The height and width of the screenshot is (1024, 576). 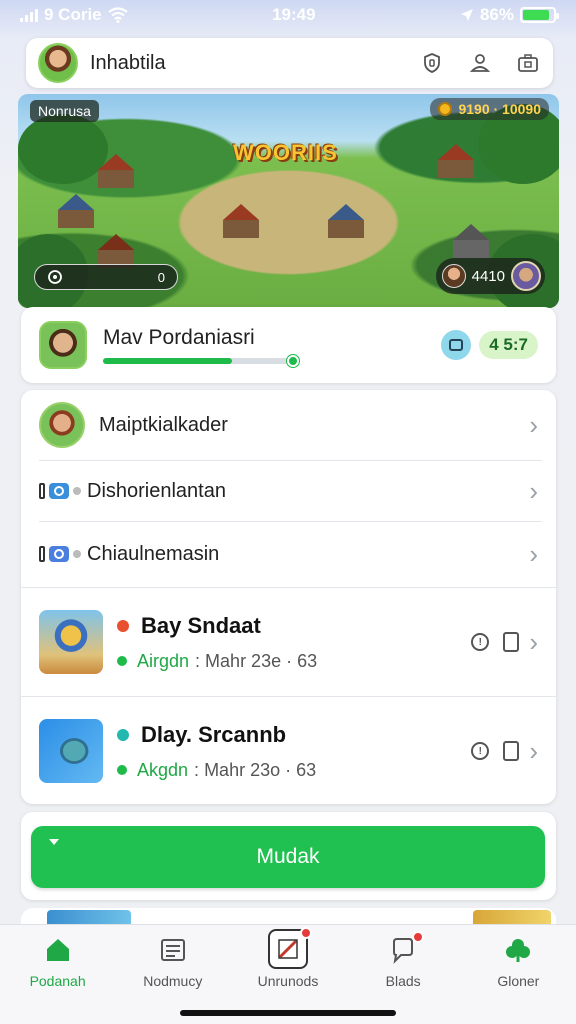 I want to click on cta-card: Mudak, so click(x=288, y=856).